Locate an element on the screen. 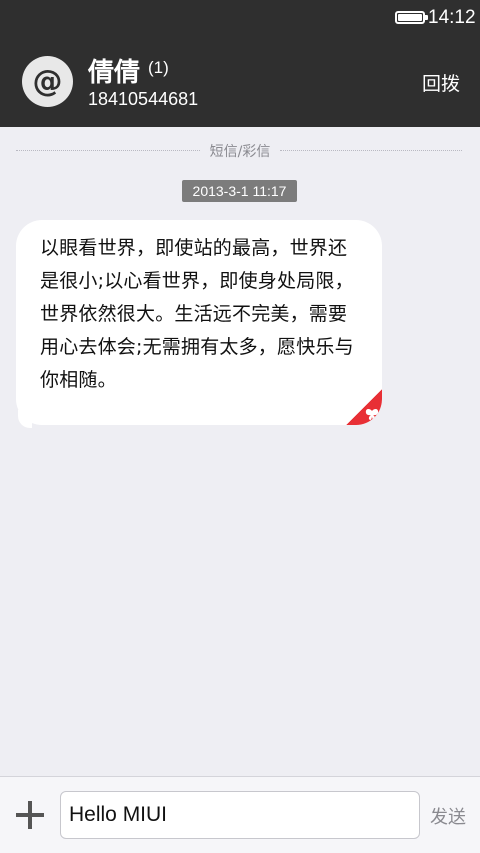 Image resolution: width=480 pixels, height=853 pixels. divider-line-left is located at coordinates (108, 150).